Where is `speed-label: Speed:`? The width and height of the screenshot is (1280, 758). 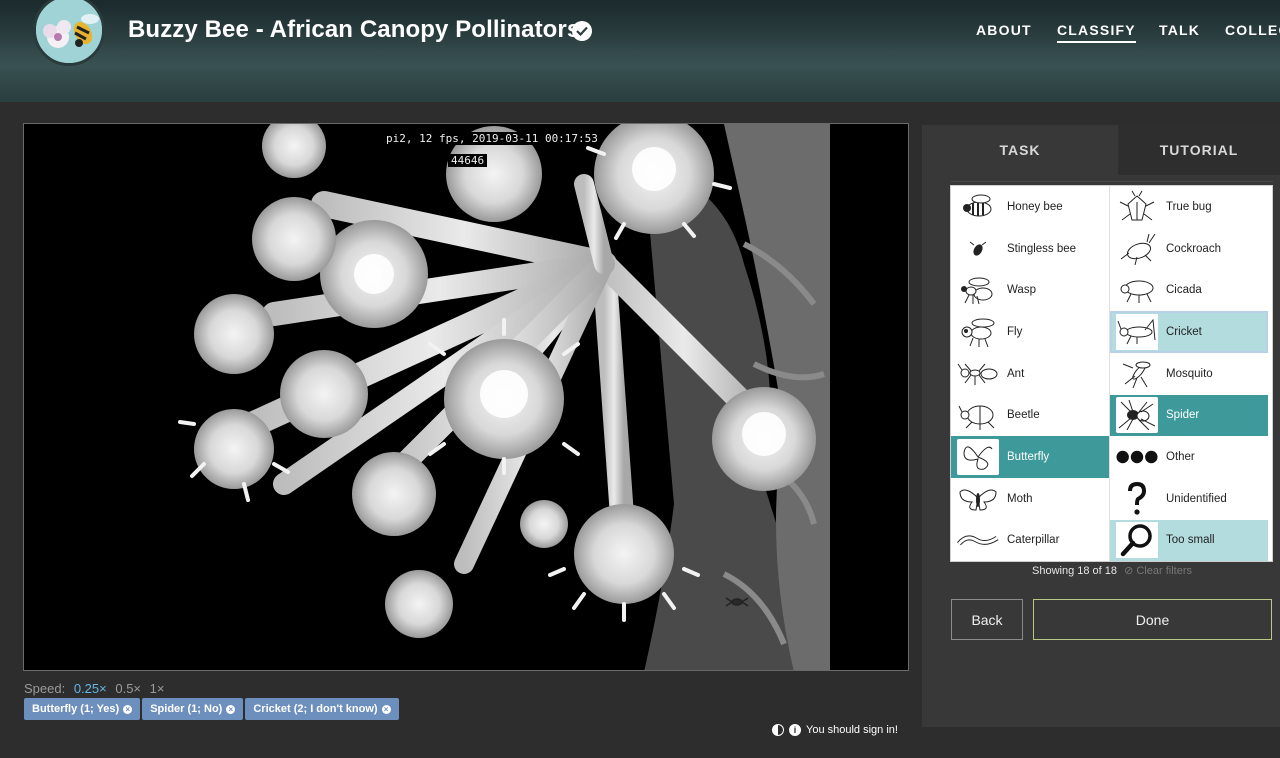 speed-label: Speed: is located at coordinates (45, 688).